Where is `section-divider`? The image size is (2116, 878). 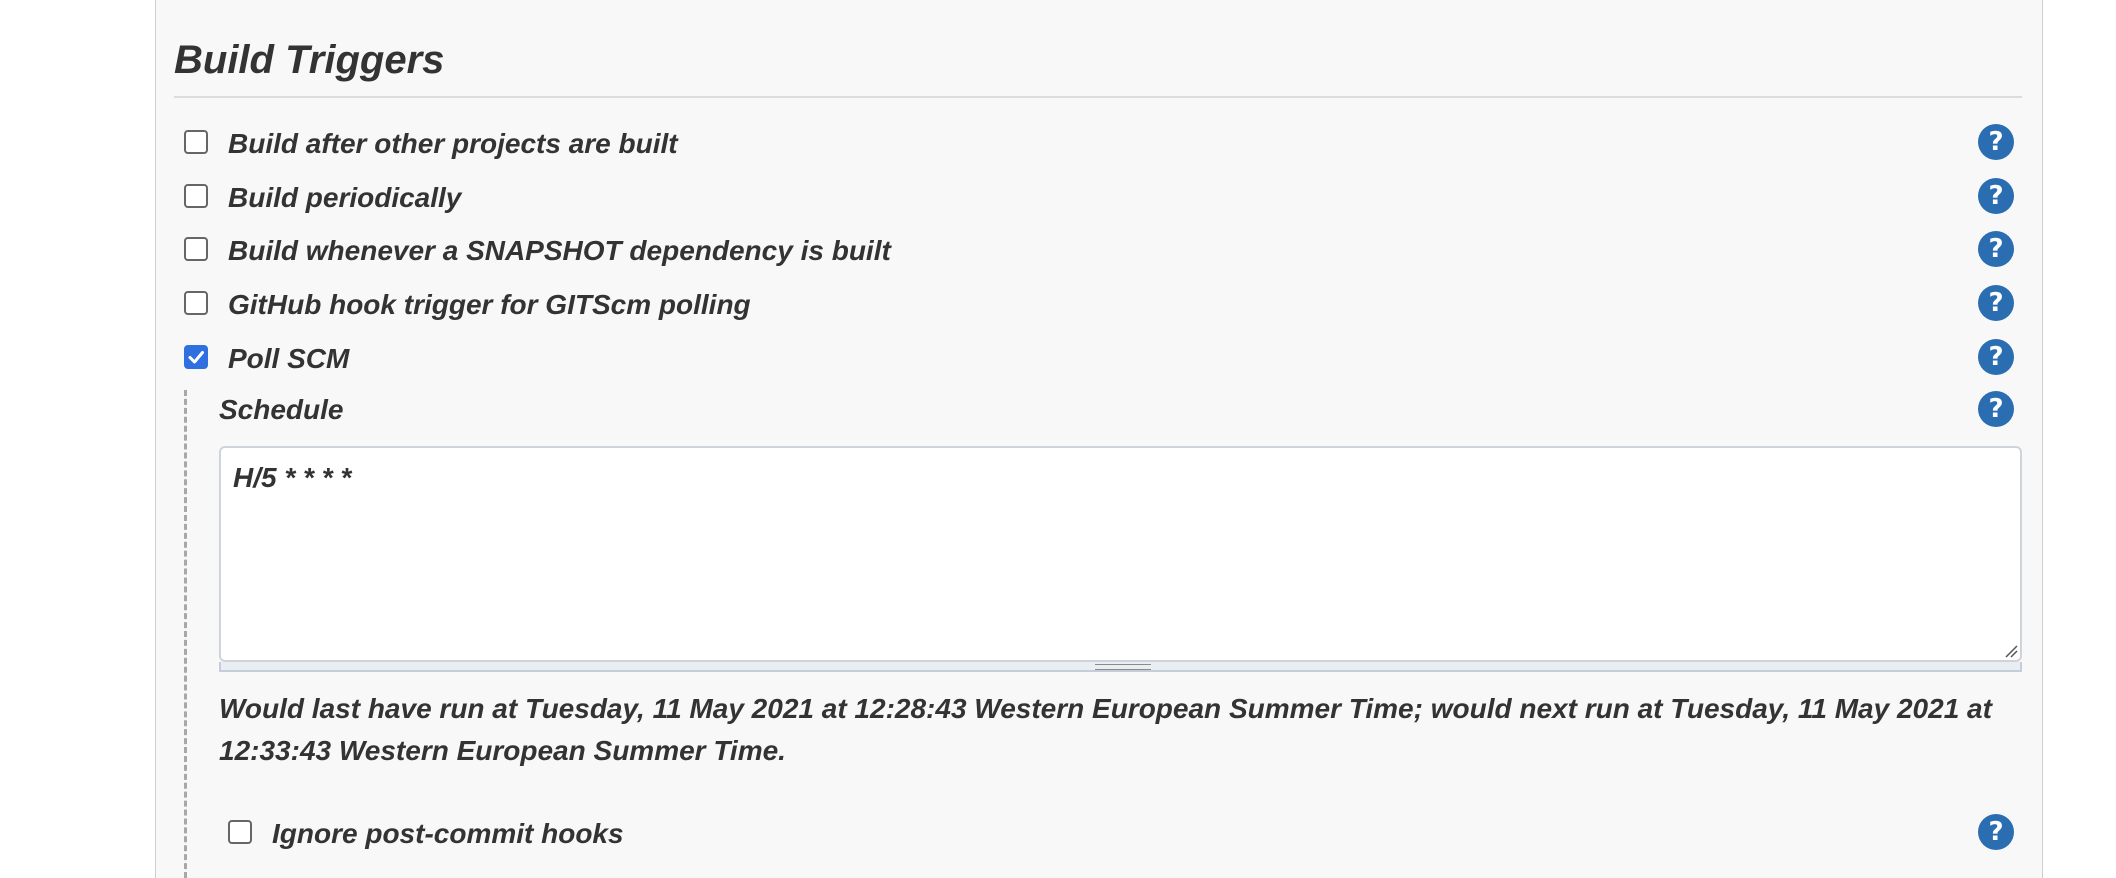
section-divider is located at coordinates (1098, 97).